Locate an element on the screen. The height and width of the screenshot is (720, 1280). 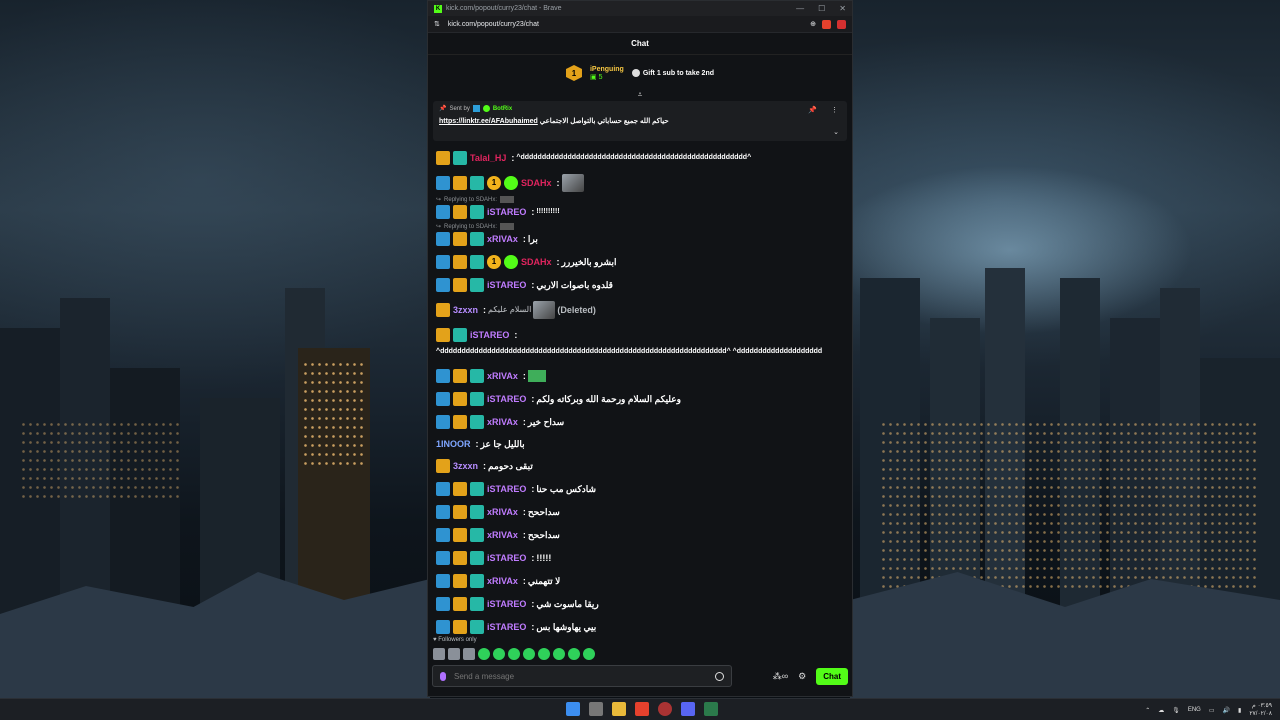
clock-time: ٠٣:٥٩ م is located at coordinates (1262, 706).